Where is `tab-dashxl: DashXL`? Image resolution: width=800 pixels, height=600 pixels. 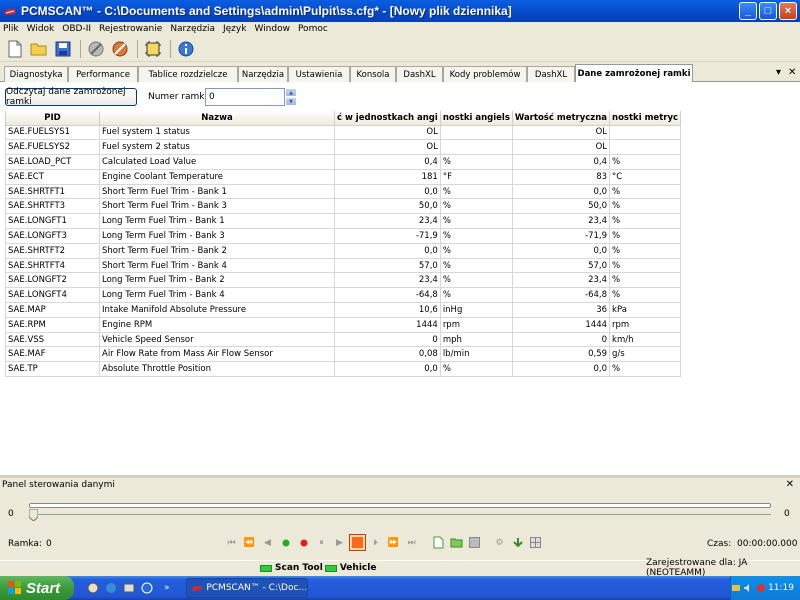
tab-dashxl: DashXL is located at coordinates (419, 74).